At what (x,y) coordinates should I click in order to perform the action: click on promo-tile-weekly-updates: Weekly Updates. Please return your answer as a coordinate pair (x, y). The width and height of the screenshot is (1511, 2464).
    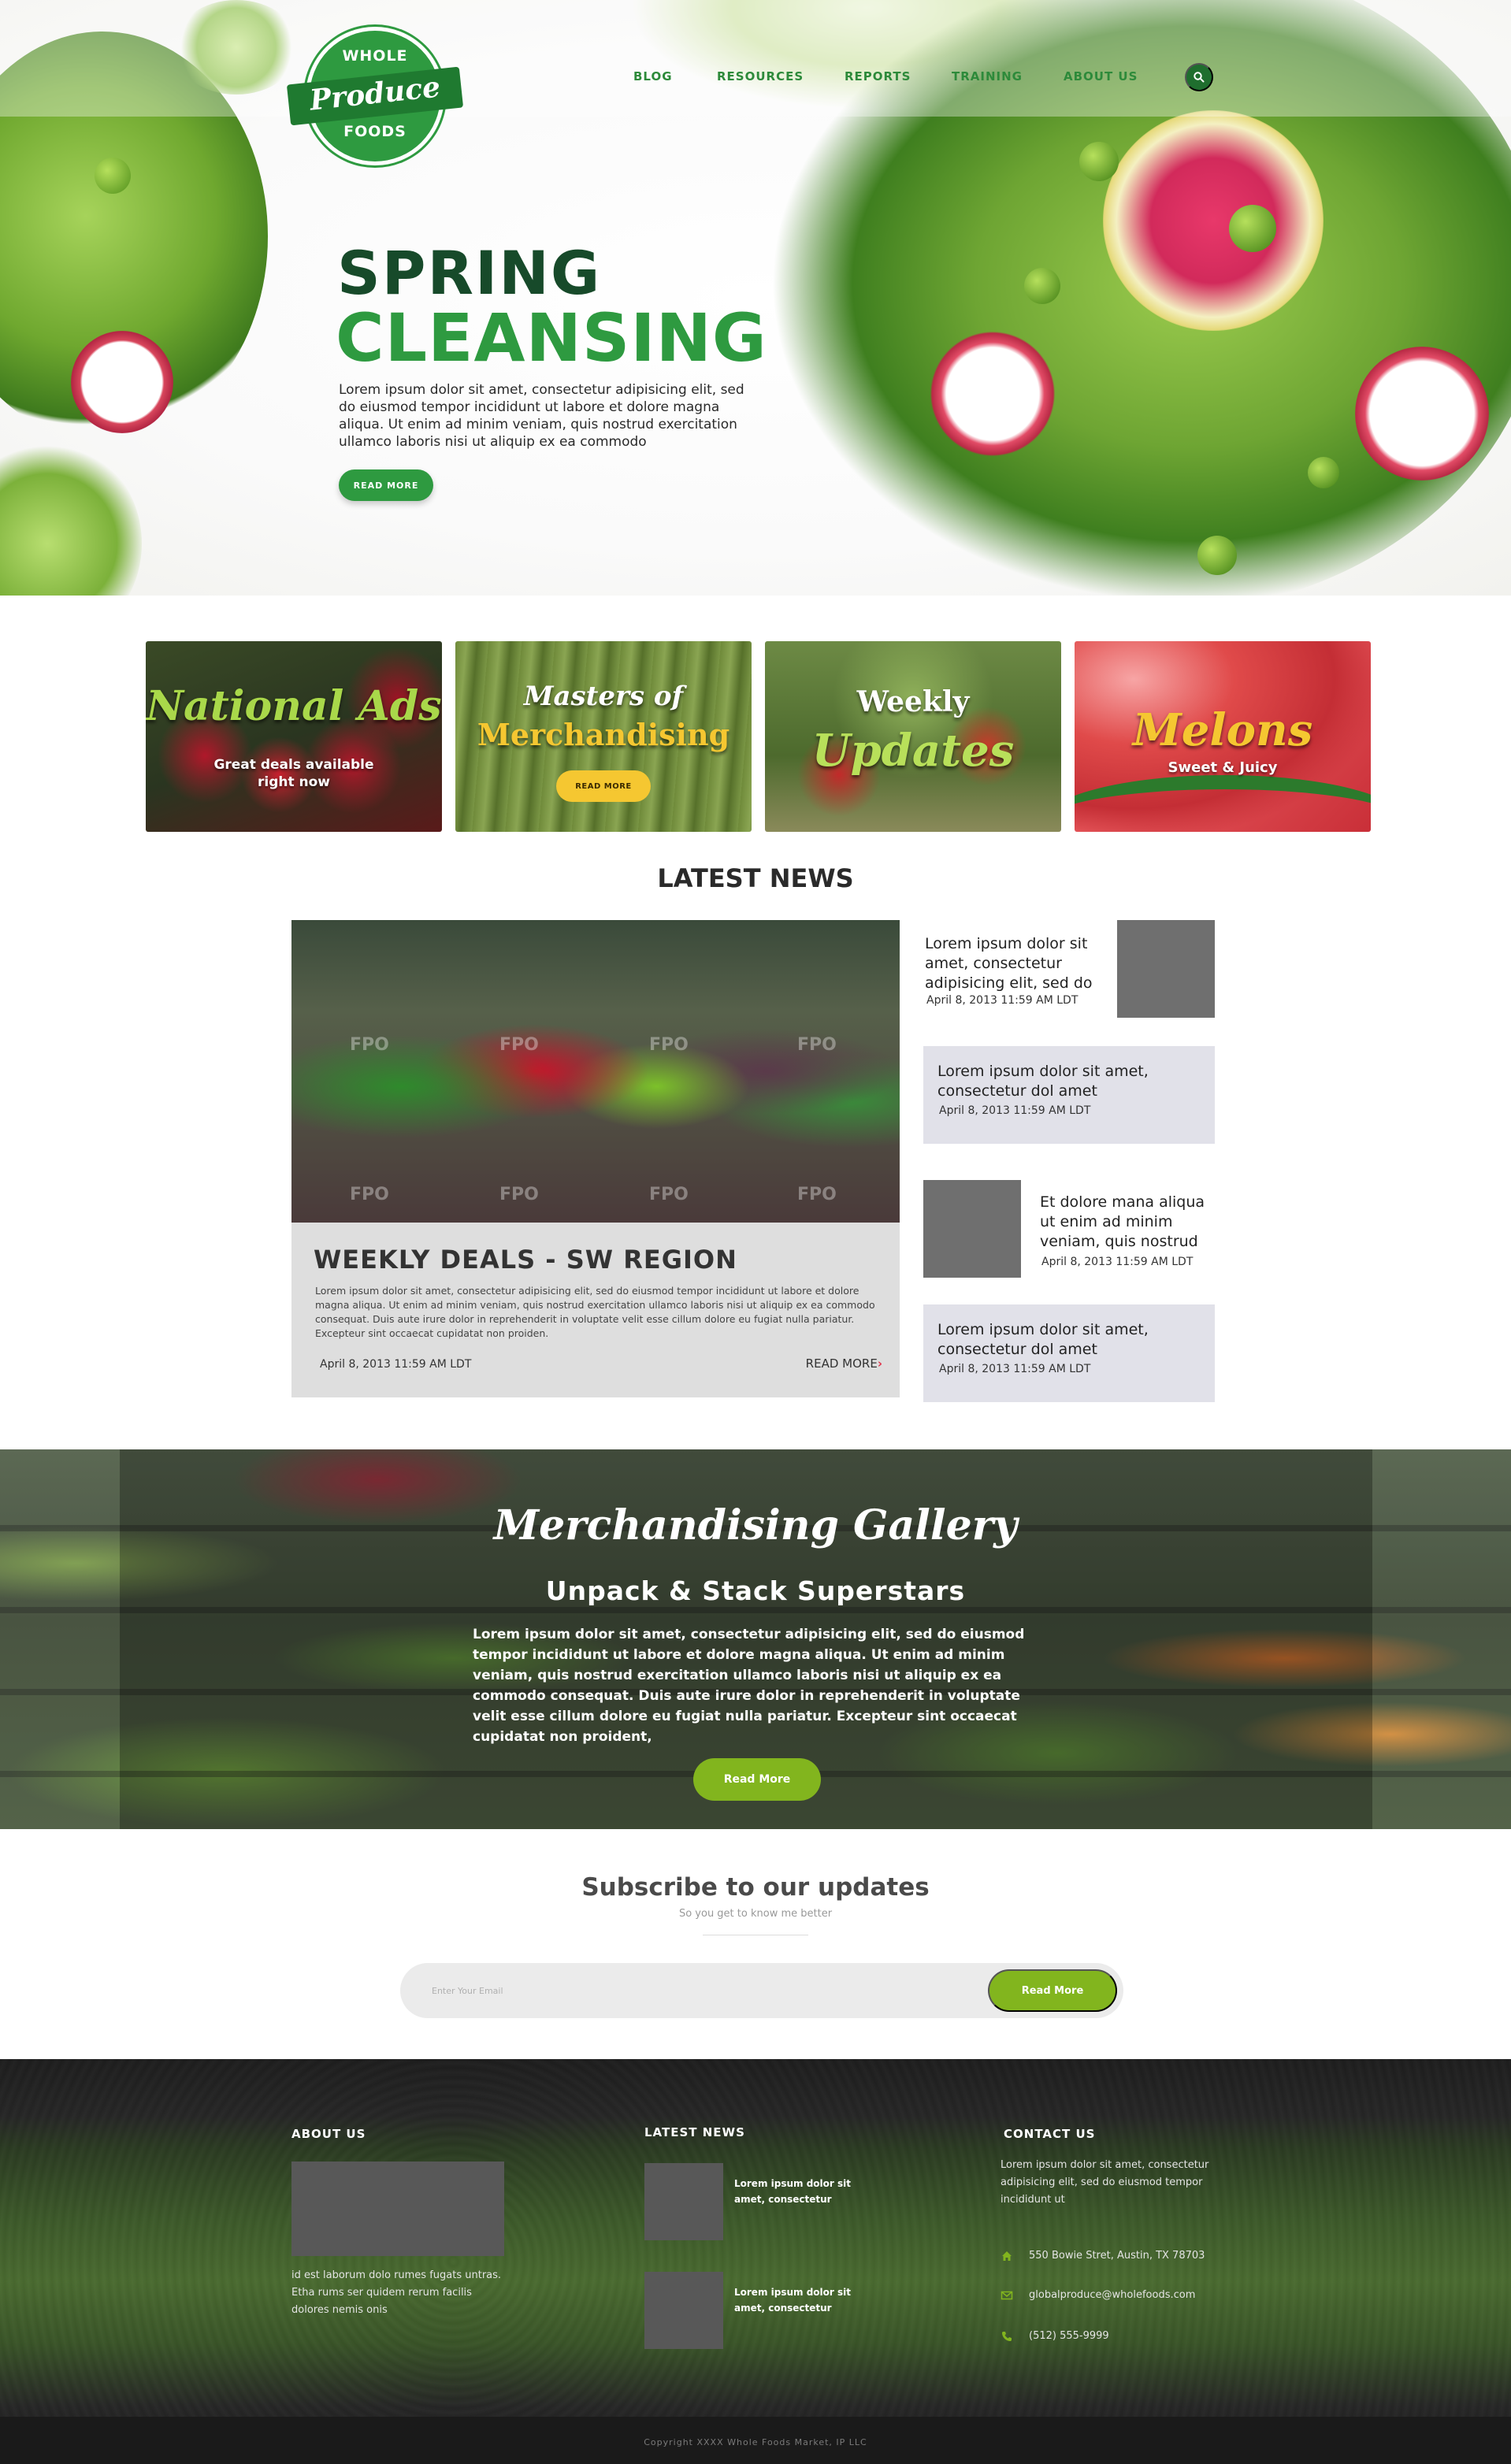
    Looking at the image, I should click on (913, 736).